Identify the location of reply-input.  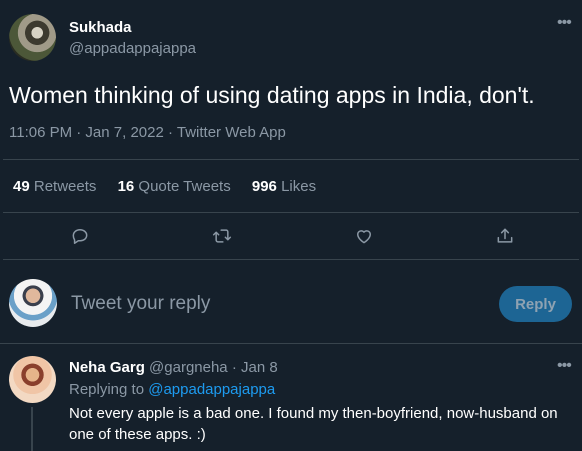
(261, 304).